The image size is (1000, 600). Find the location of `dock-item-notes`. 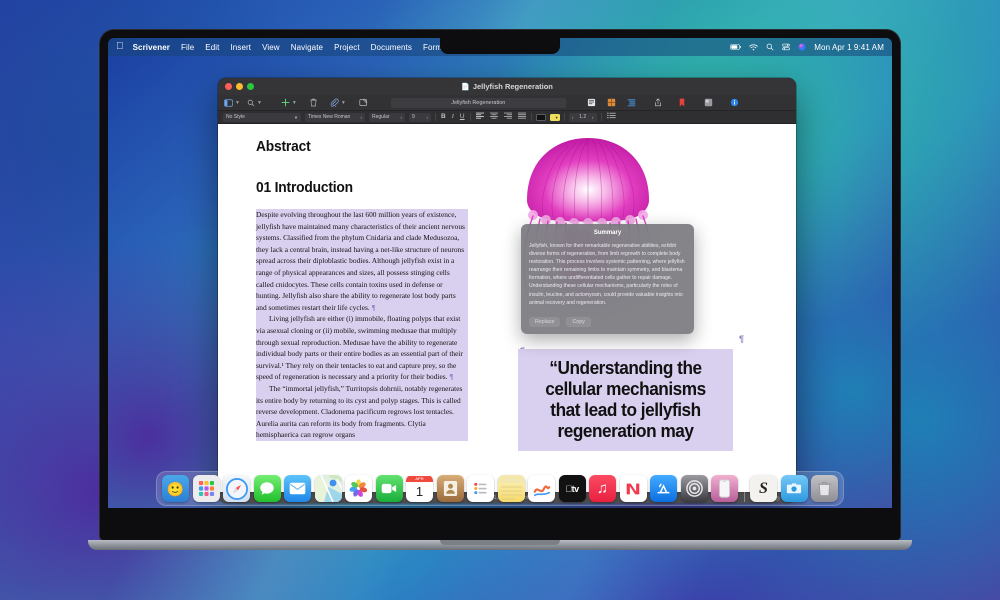

dock-item-notes is located at coordinates (511, 488).